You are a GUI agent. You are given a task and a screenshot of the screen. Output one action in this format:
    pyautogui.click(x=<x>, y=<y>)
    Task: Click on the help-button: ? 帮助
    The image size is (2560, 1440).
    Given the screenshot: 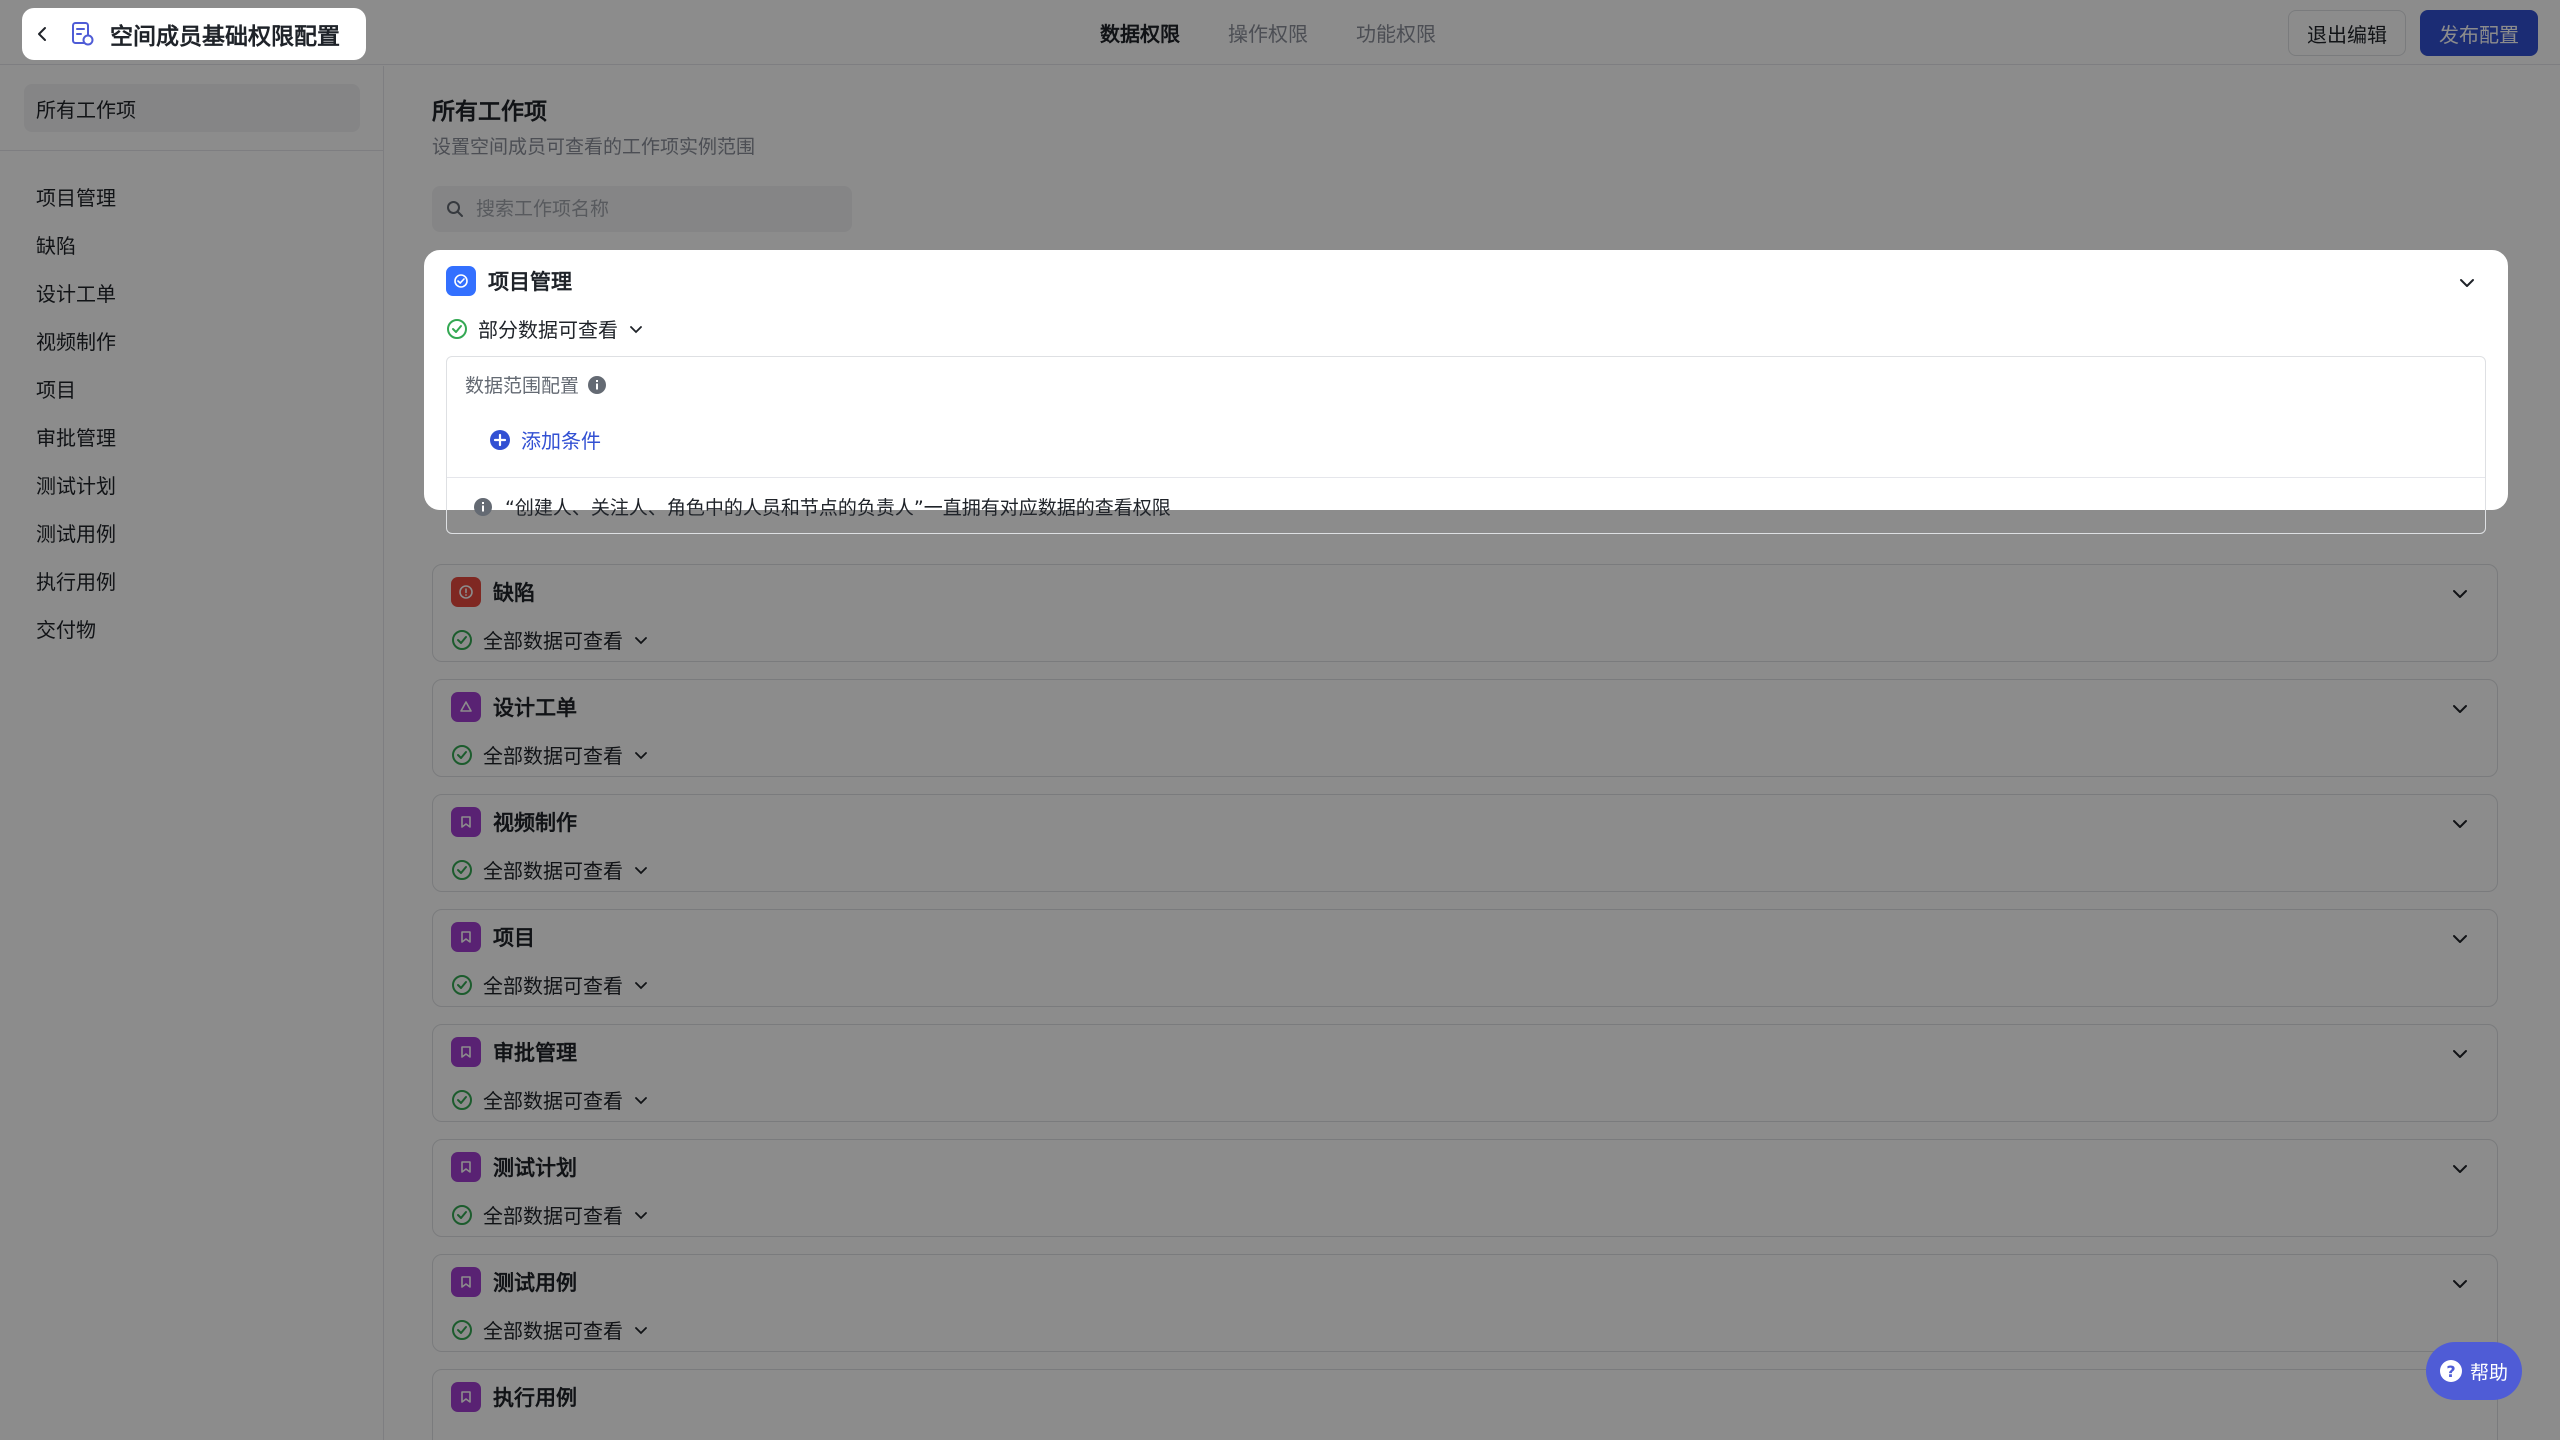 What is the action you would take?
    pyautogui.click(x=2474, y=1371)
    